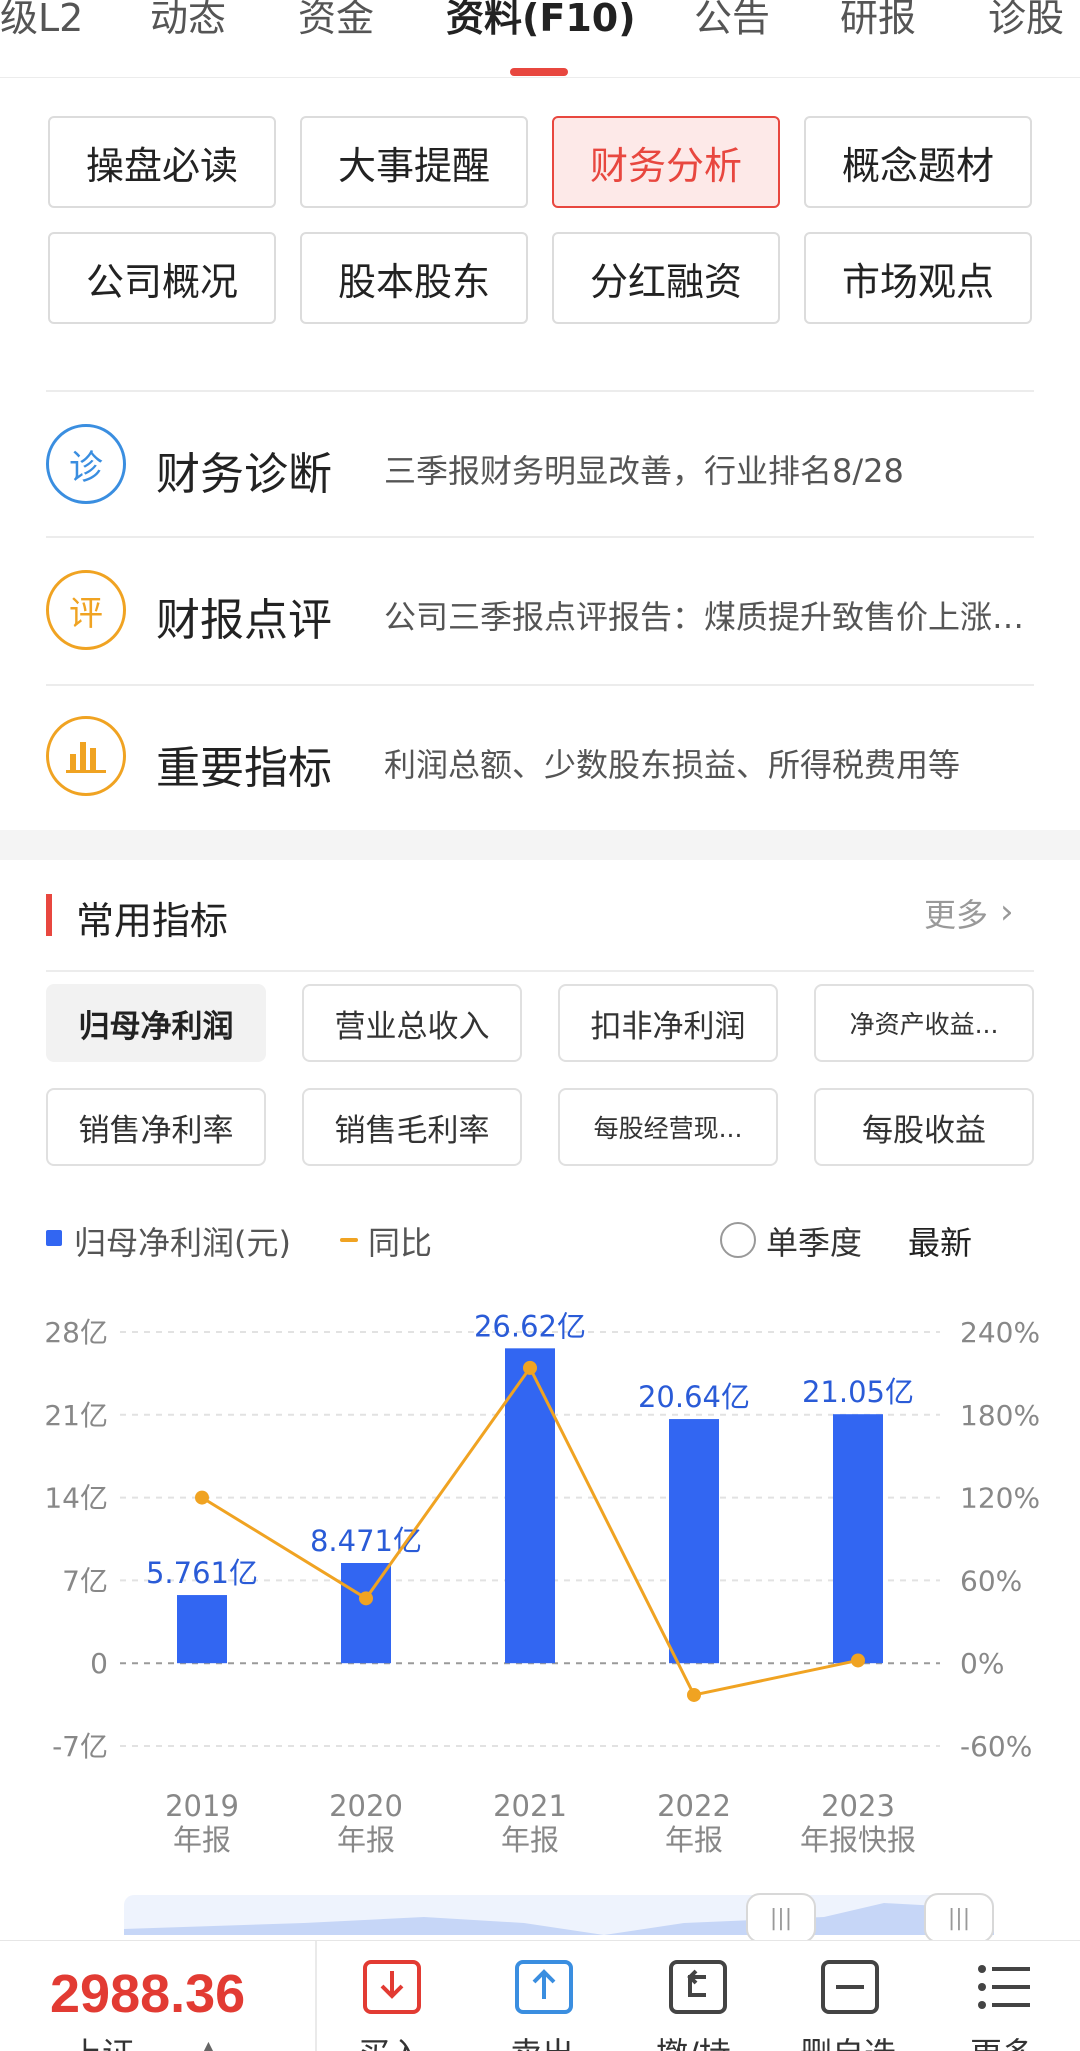  What do you see at coordinates (694, 1806) in the screenshot?
I see `x-tick-label: 2022` at bounding box center [694, 1806].